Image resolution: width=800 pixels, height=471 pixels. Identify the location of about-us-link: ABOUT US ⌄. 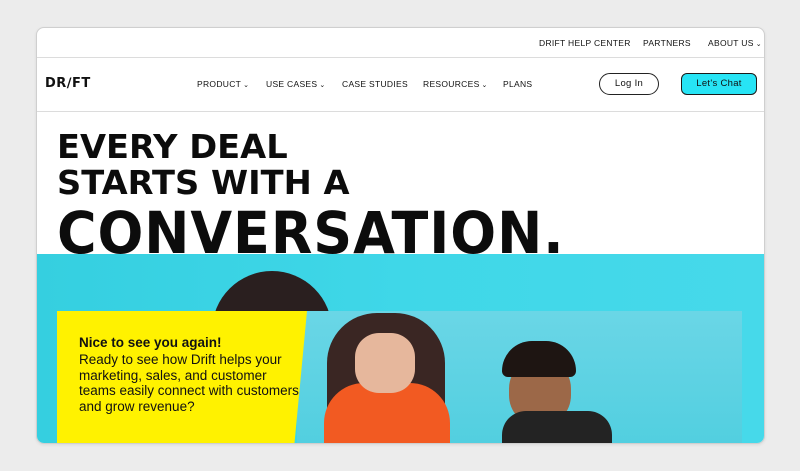
(735, 43).